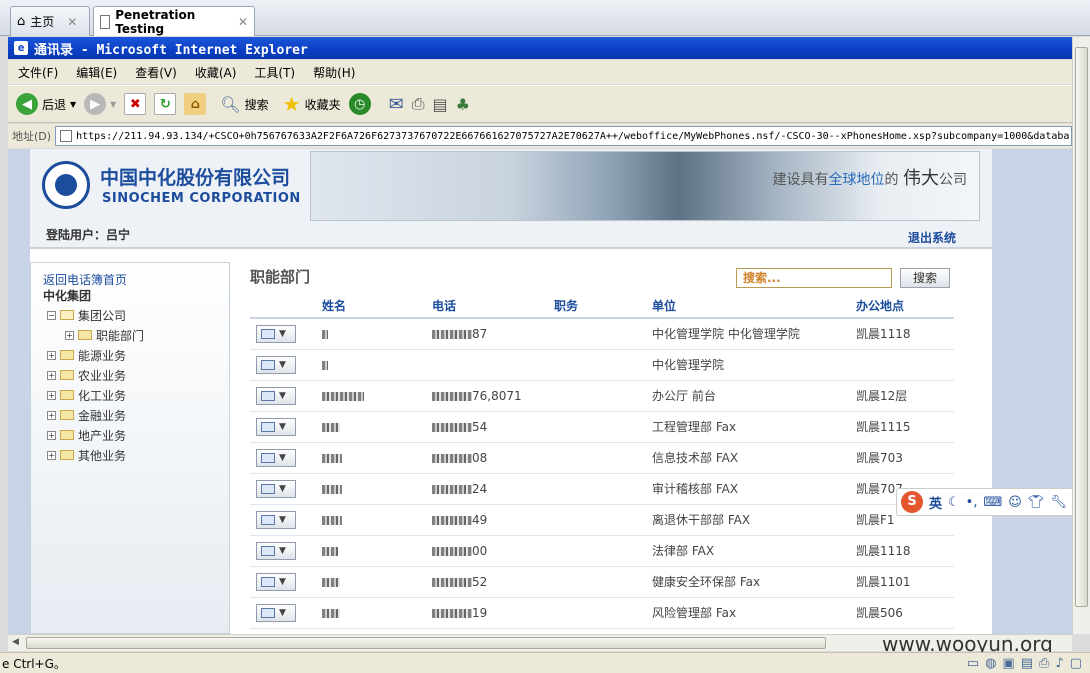 The height and width of the screenshot is (673, 1090). I want to click on user-icon: ☺, so click(1015, 502).